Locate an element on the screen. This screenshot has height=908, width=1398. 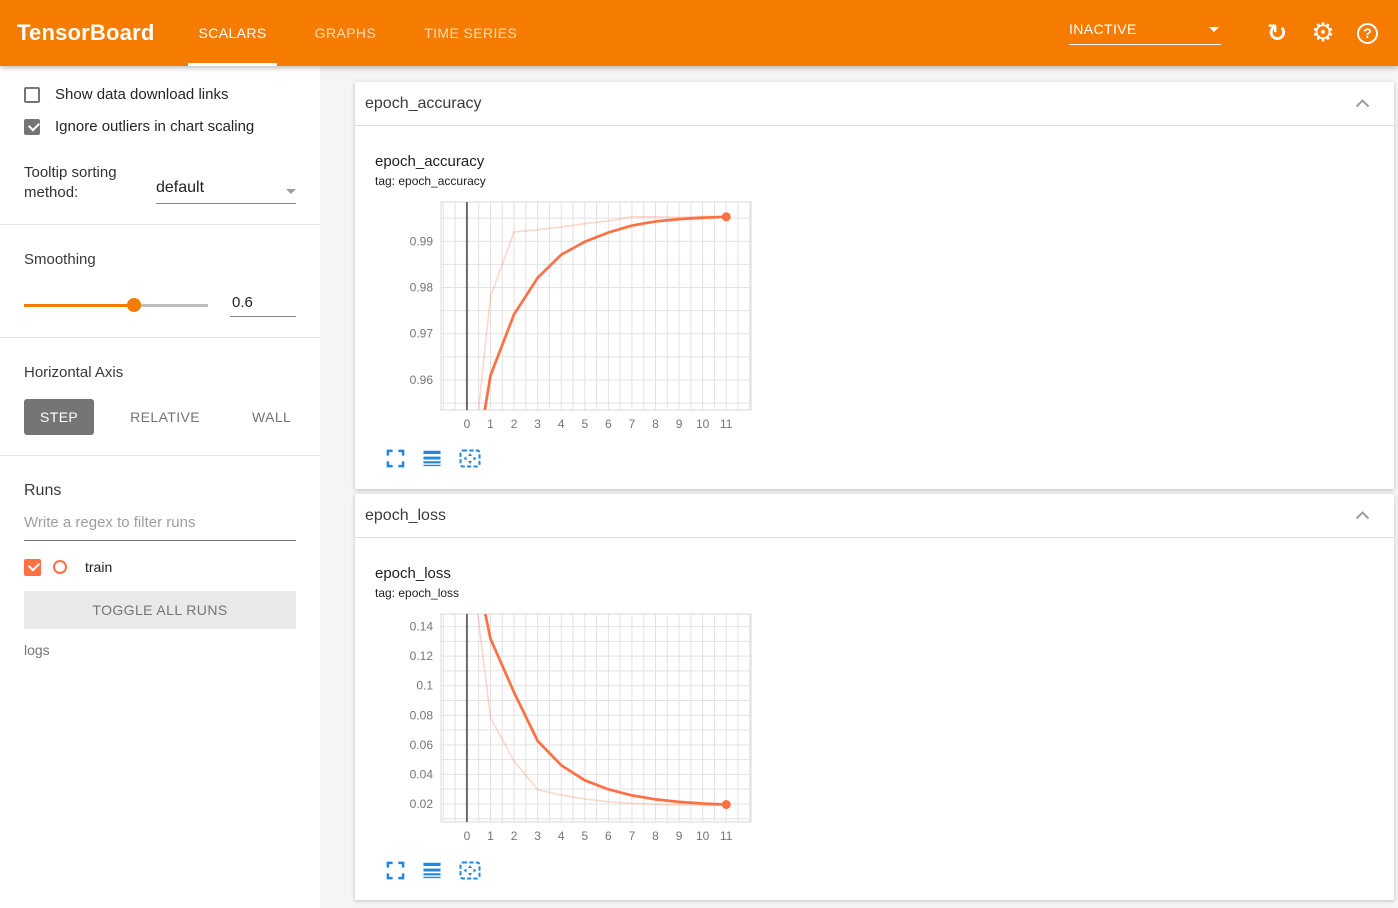
axis-wall-button: WALL is located at coordinates (271, 417).